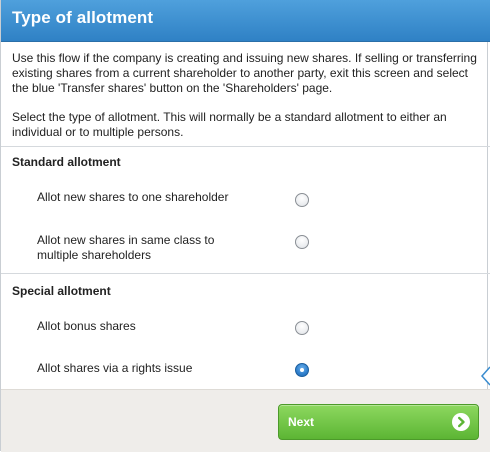  I want to click on panel-footer: Next, so click(245, 420).